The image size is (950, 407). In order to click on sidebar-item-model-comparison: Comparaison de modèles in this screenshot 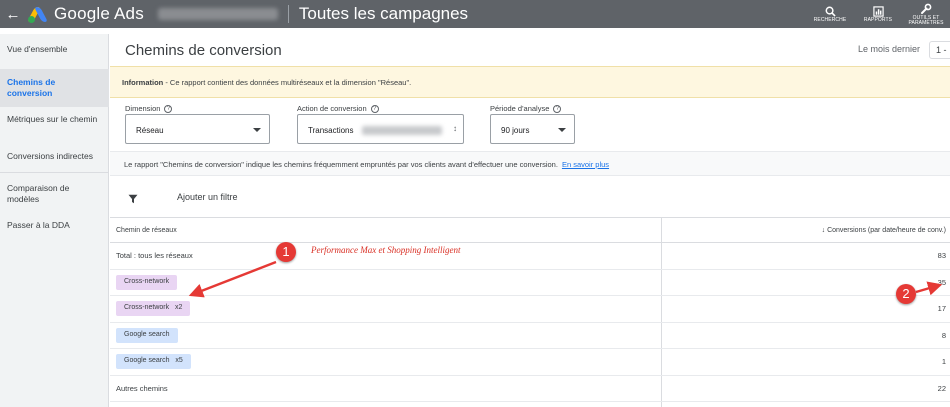, I will do `click(54, 194)`.